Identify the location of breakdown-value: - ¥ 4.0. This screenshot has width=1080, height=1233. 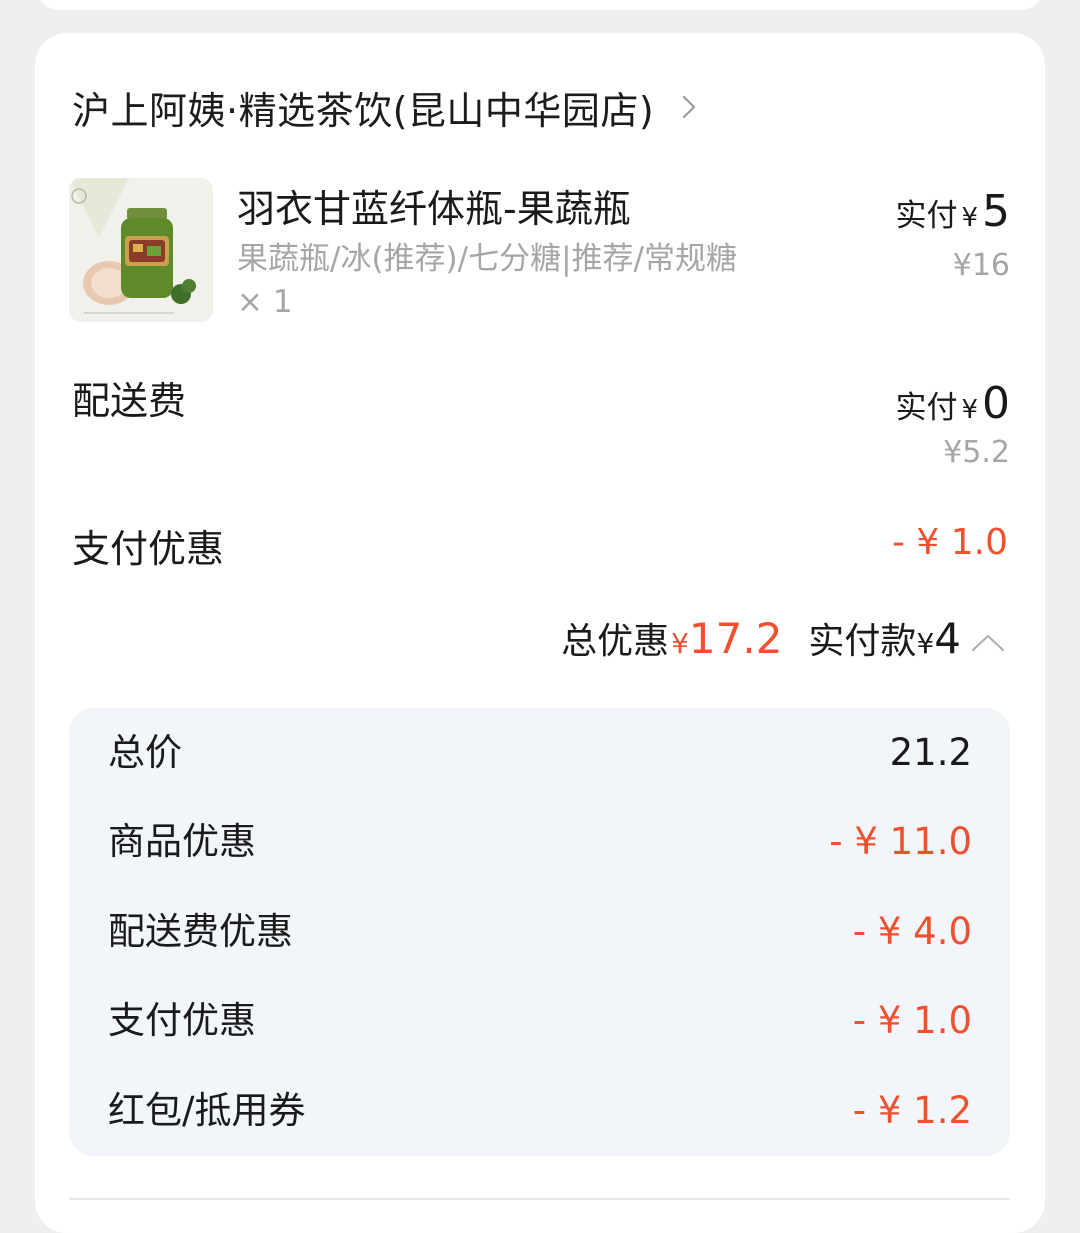
(912, 931).